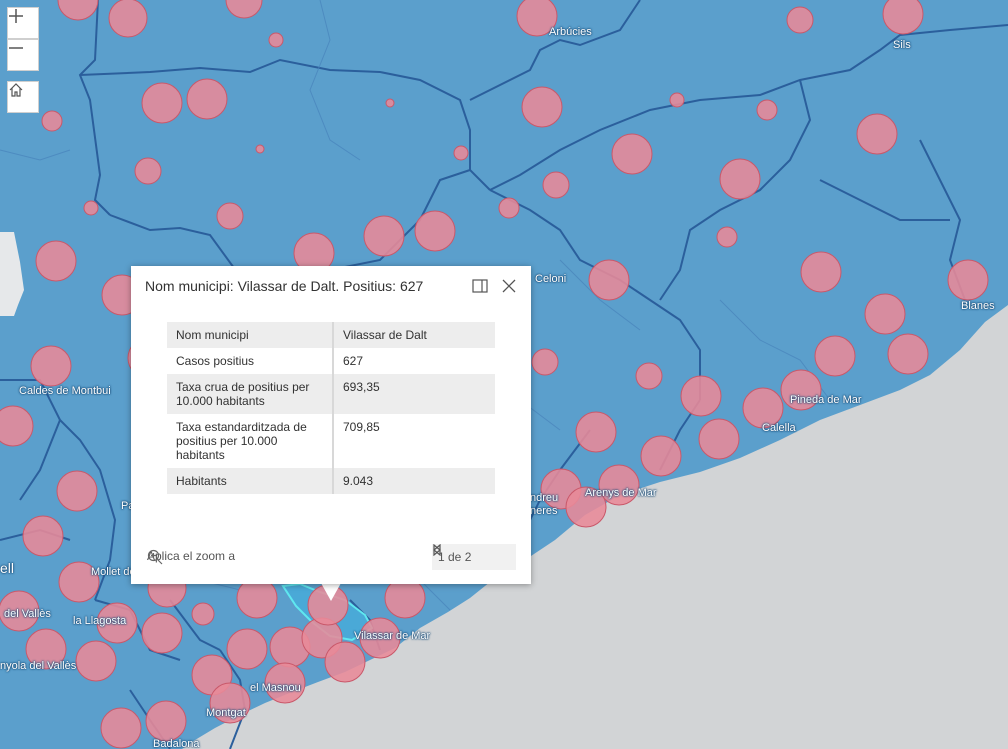  Describe the element at coordinates (544, 511) in the screenshot. I see `place-label-neres: neres` at that location.